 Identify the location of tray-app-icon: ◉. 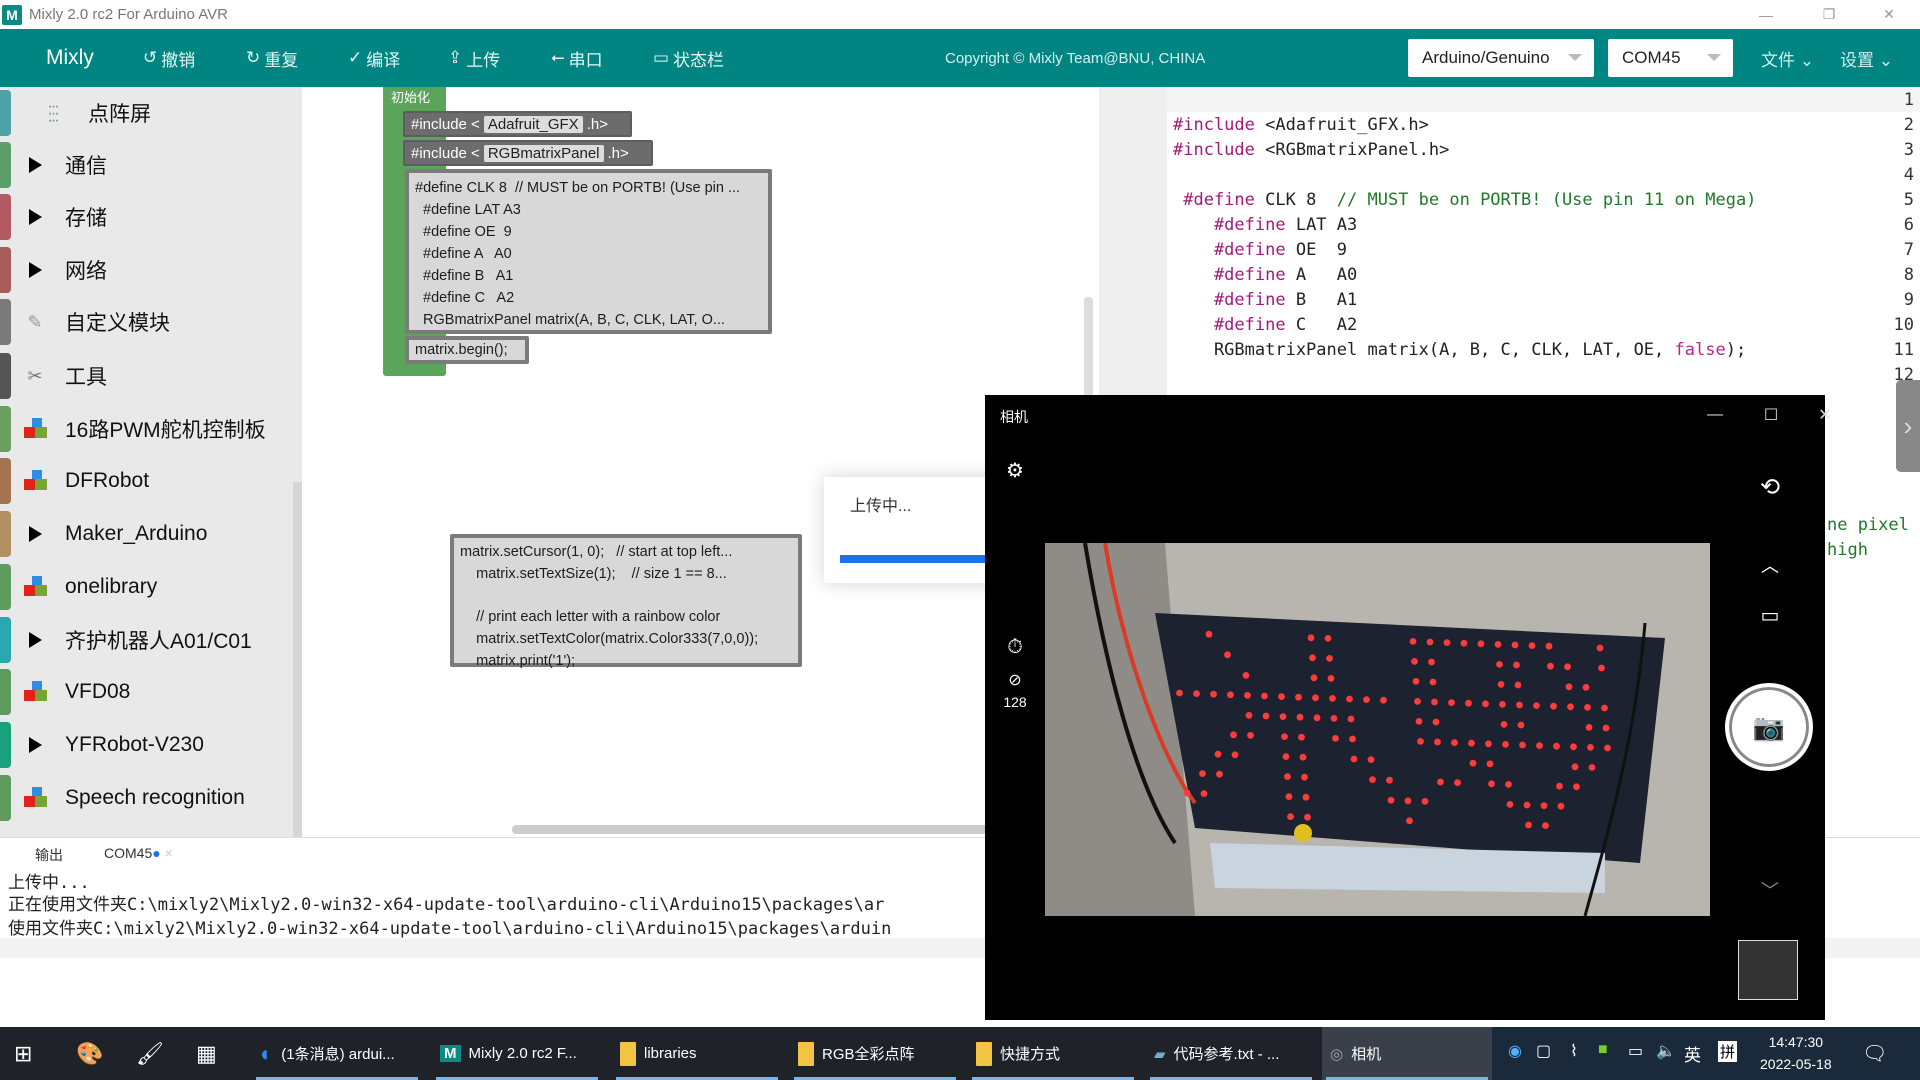
(1515, 1051).